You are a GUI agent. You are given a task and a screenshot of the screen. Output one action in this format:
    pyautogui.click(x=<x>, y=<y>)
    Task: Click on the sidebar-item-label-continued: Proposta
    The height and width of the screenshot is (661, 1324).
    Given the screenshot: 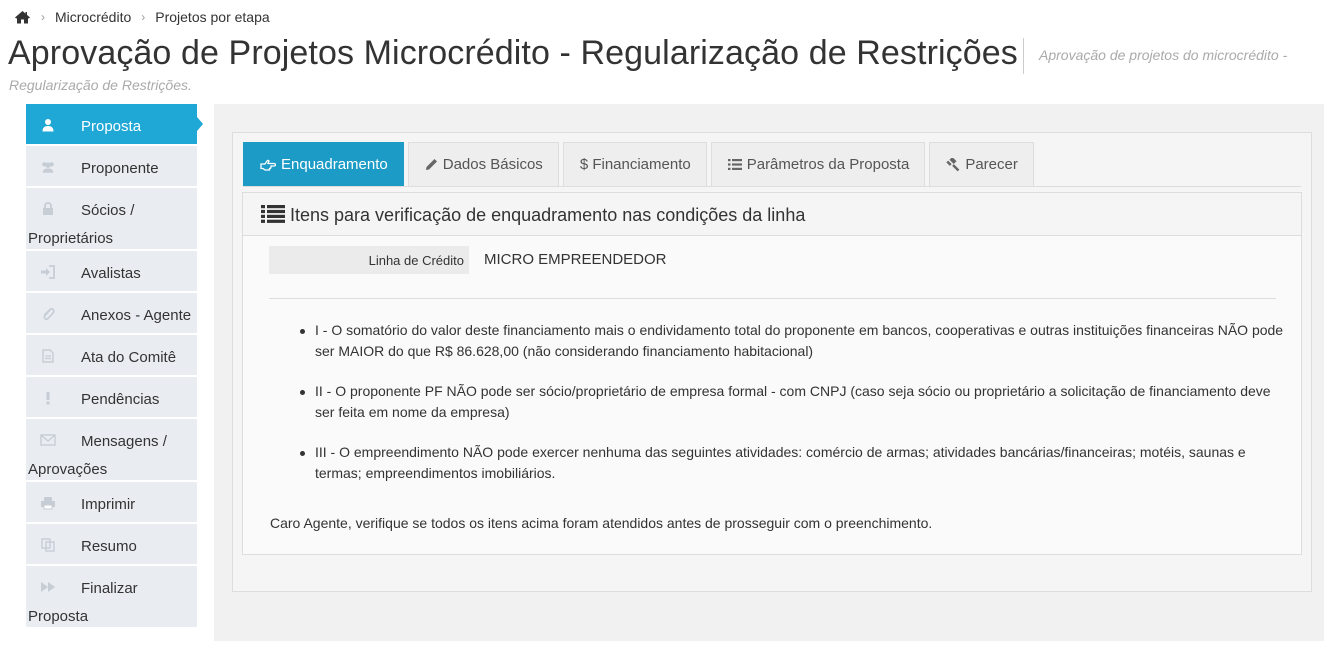 What is the action you would take?
    pyautogui.click(x=58, y=616)
    